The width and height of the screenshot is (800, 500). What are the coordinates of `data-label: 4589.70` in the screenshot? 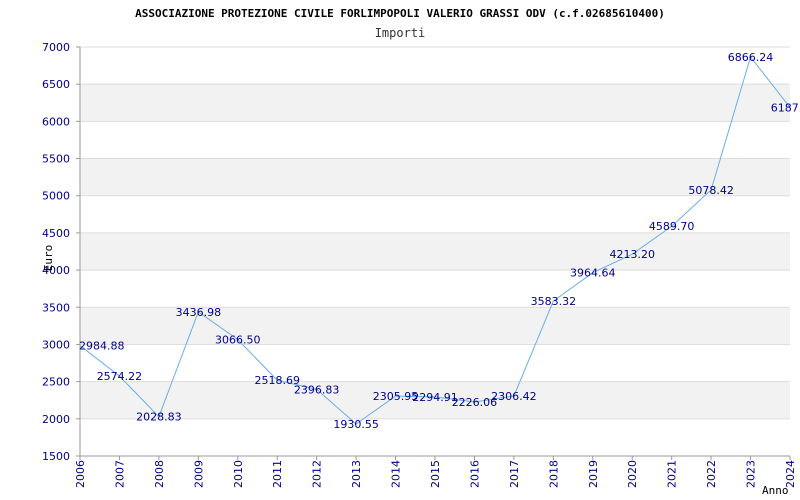 It's located at (672, 226).